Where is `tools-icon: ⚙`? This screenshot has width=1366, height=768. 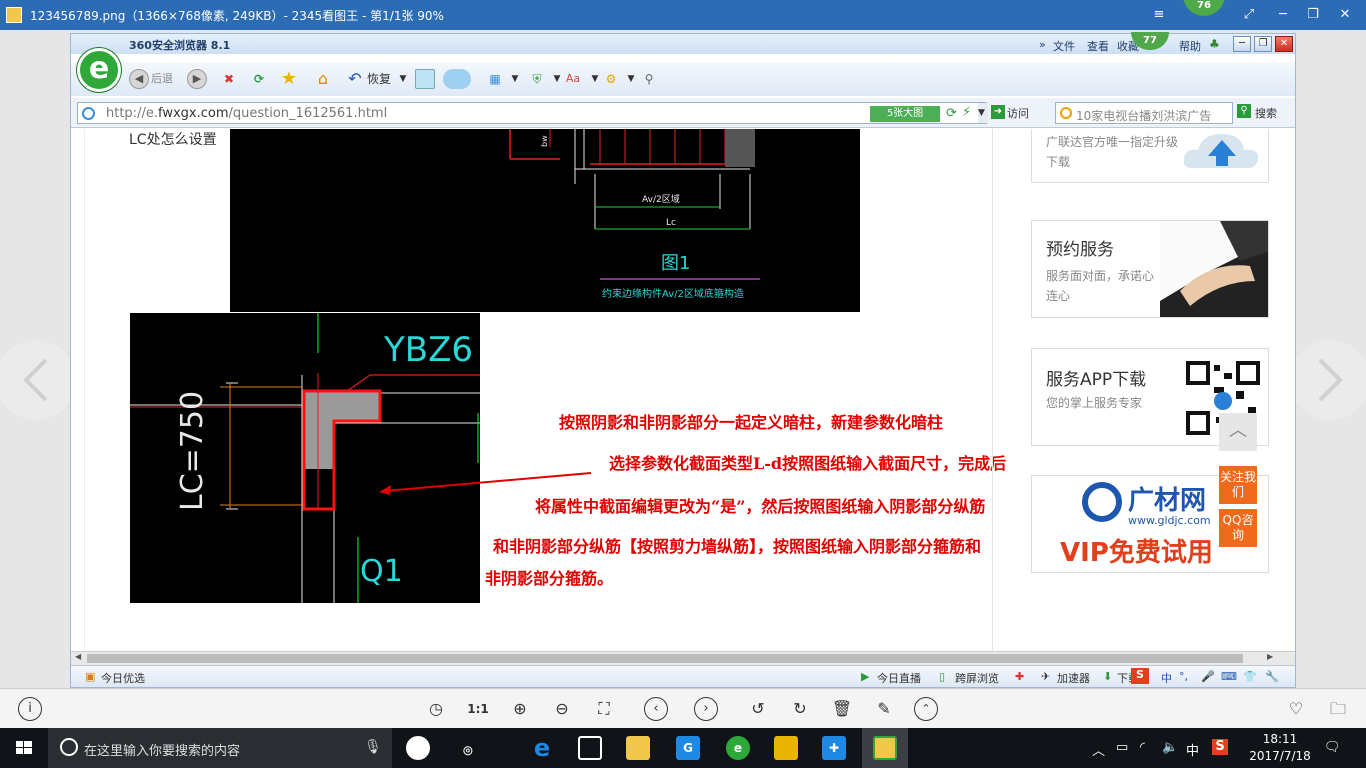
tools-icon: ⚙ is located at coordinates (611, 79).